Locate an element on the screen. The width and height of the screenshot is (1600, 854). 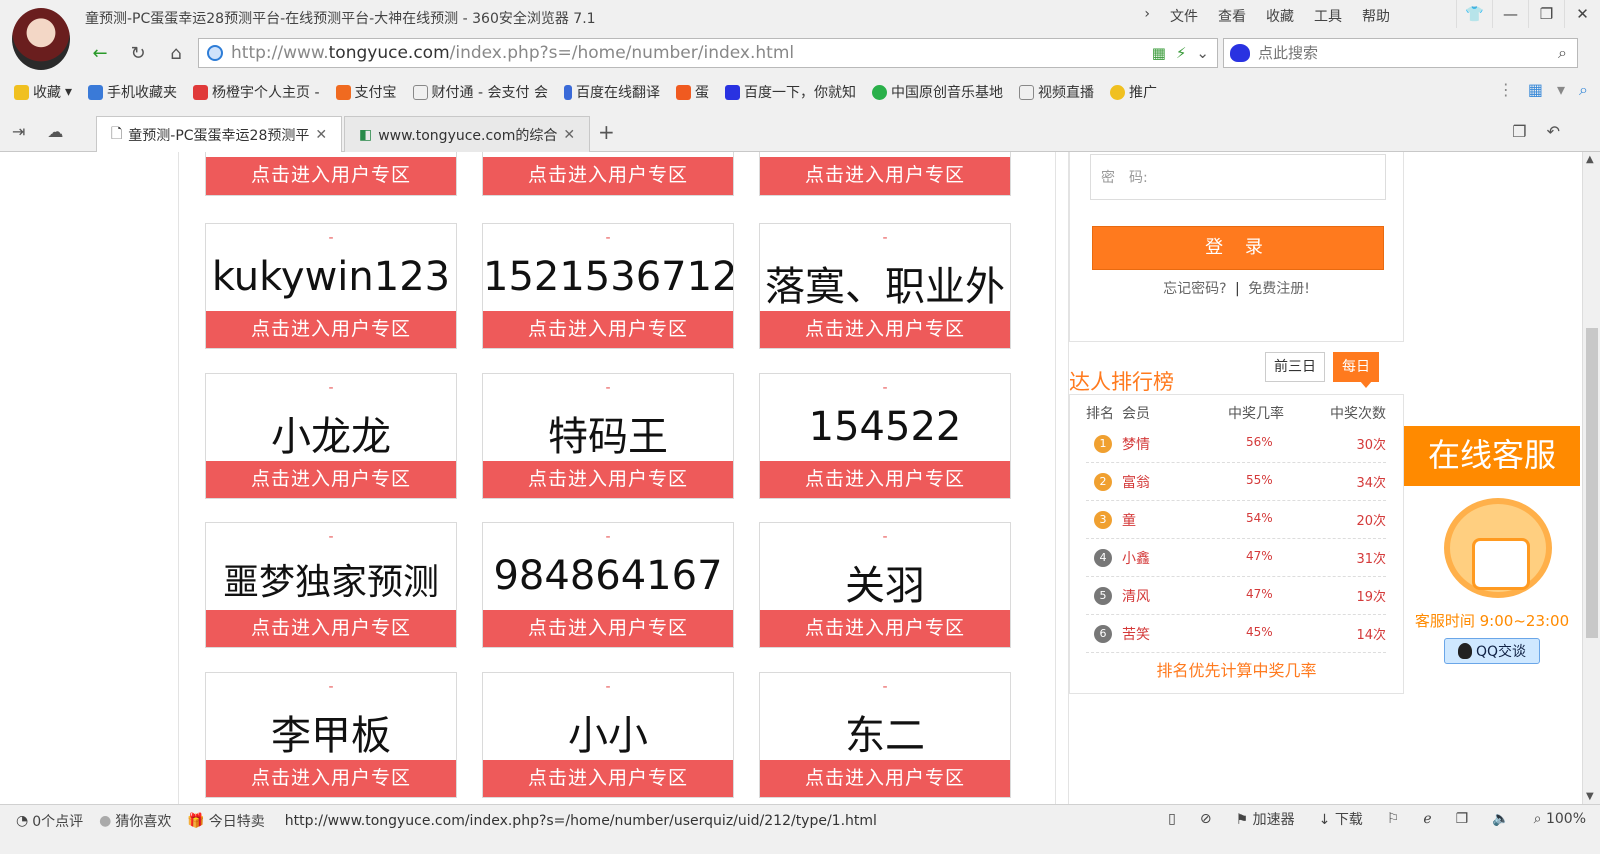
user-card: - 落寞、职业外 点击进入用户专区 is located at coordinates (885, 286).